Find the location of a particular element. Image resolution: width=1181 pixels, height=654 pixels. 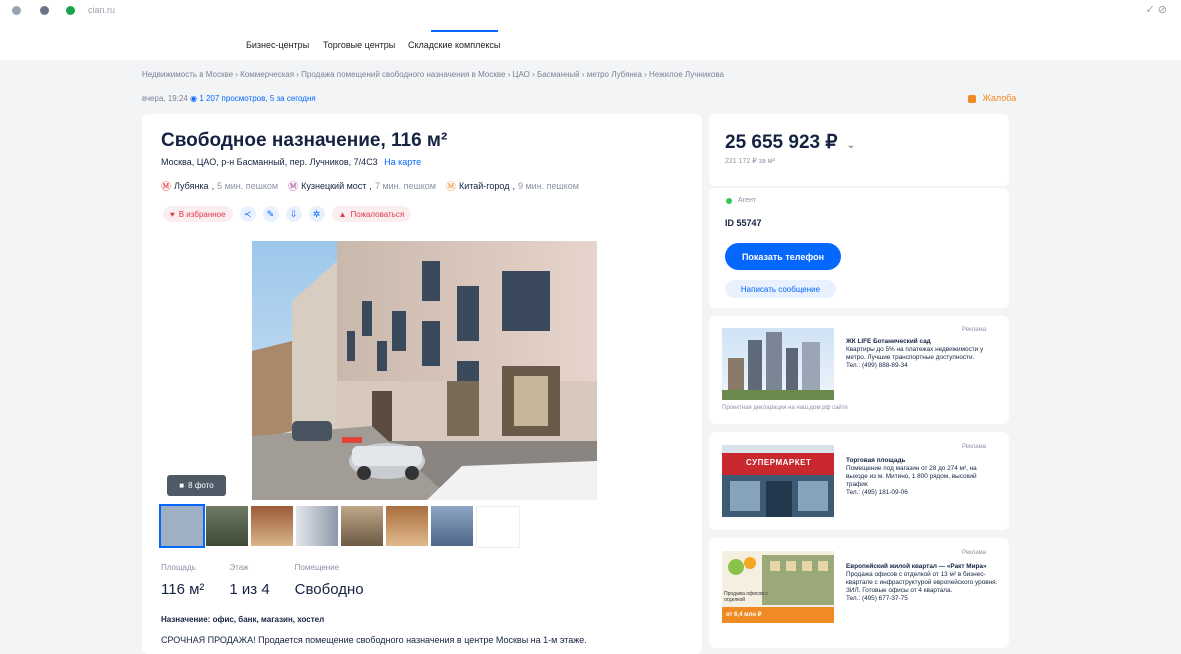

spec-premises: Помещение Свободно is located at coordinates (329, 580).